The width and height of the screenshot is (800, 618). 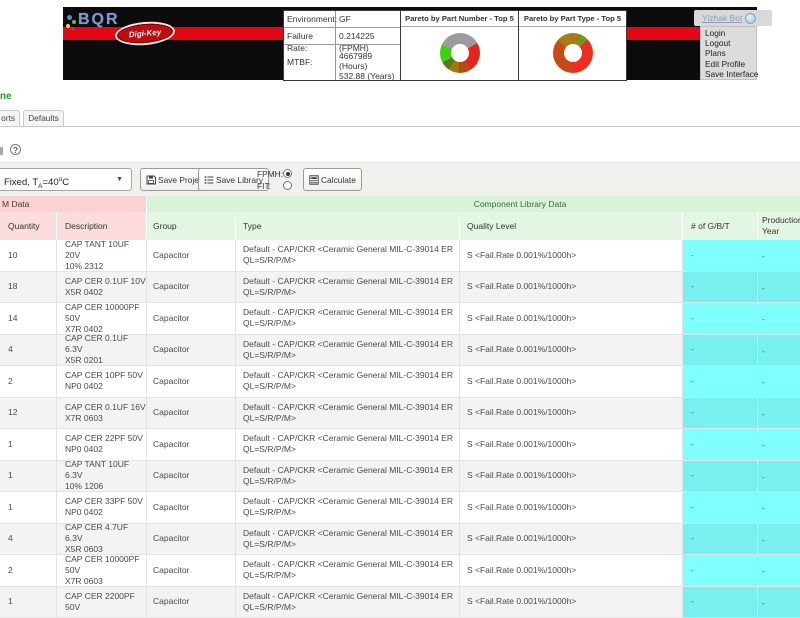 What do you see at coordinates (102, 381) in the screenshot?
I see `cell-description: CAP CER 10PF 50VNP0 0402` at bounding box center [102, 381].